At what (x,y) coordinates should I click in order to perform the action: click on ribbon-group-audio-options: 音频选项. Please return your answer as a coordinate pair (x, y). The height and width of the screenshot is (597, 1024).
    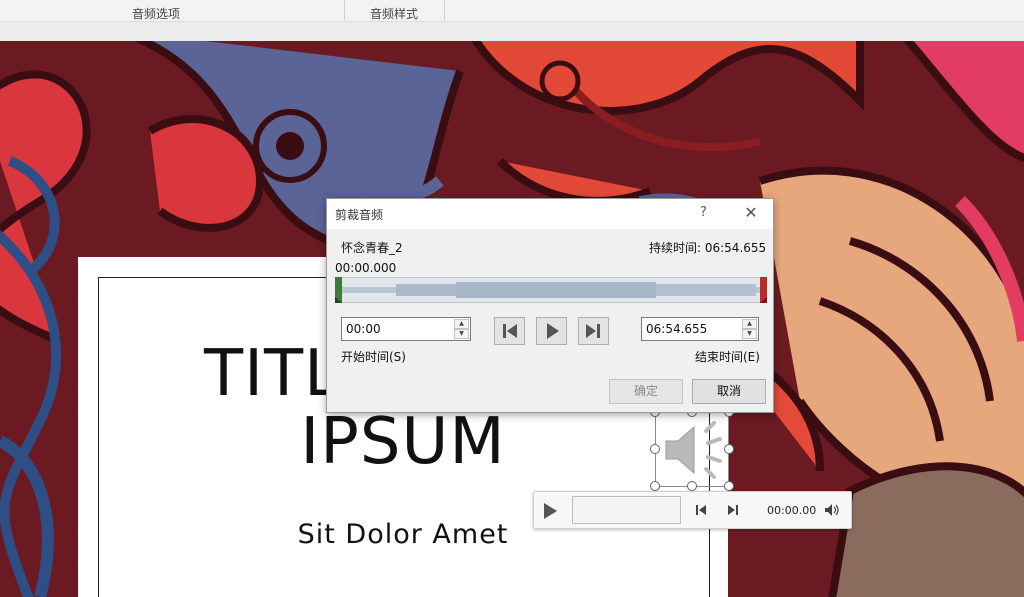
    Looking at the image, I should click on (156, 14).